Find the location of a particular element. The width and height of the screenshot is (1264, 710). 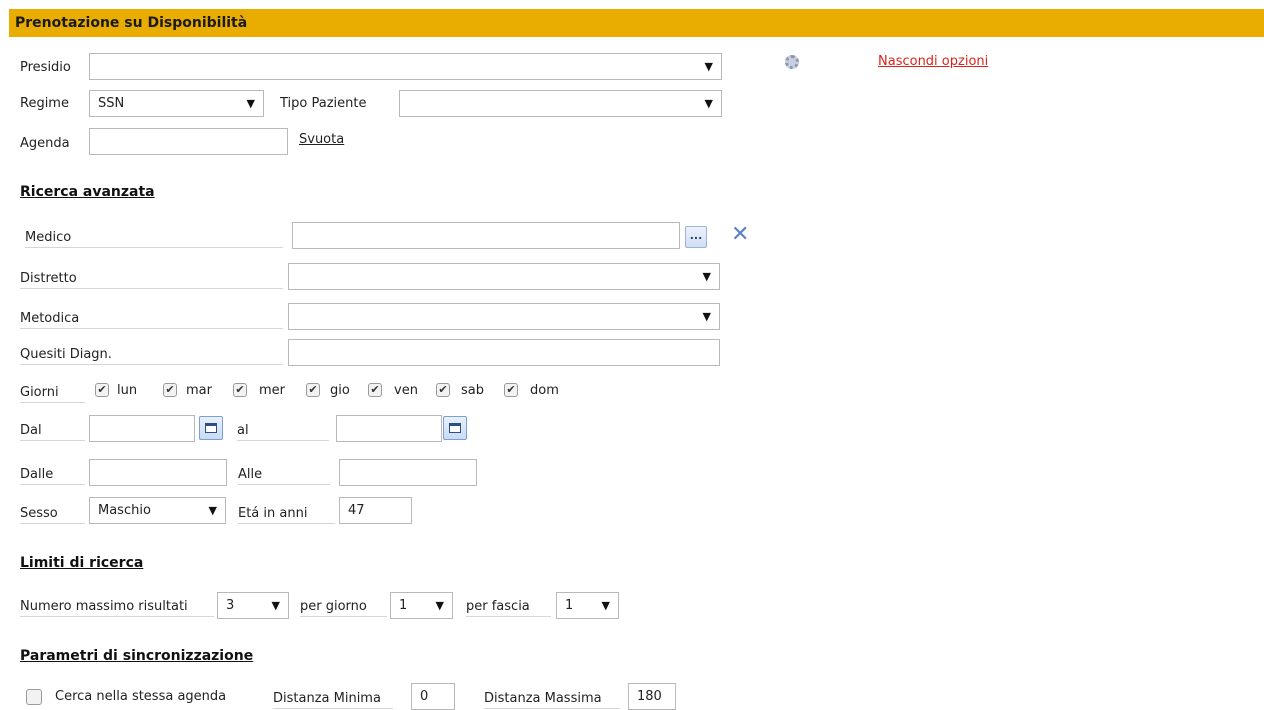

al-label: al is located at coordinates (283, 432).